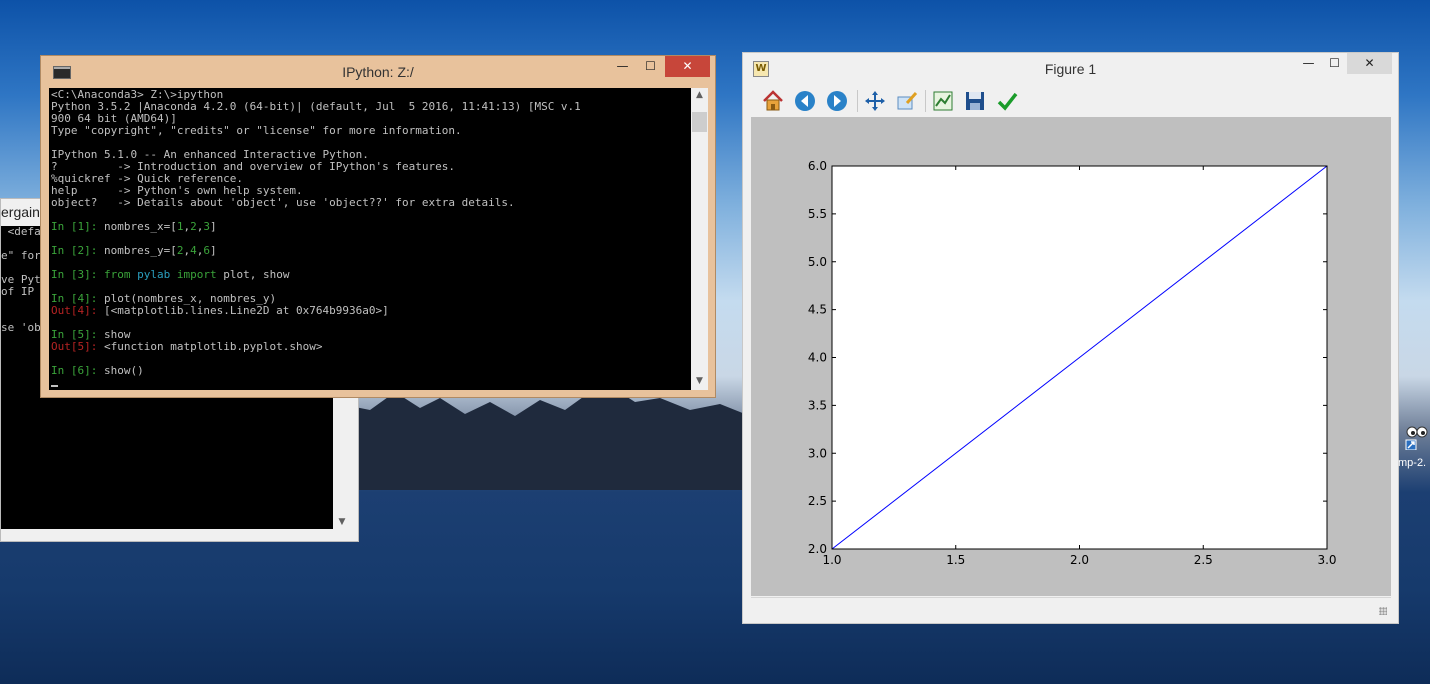  I want to click on scrollbar-thumb, so click(699, 122).